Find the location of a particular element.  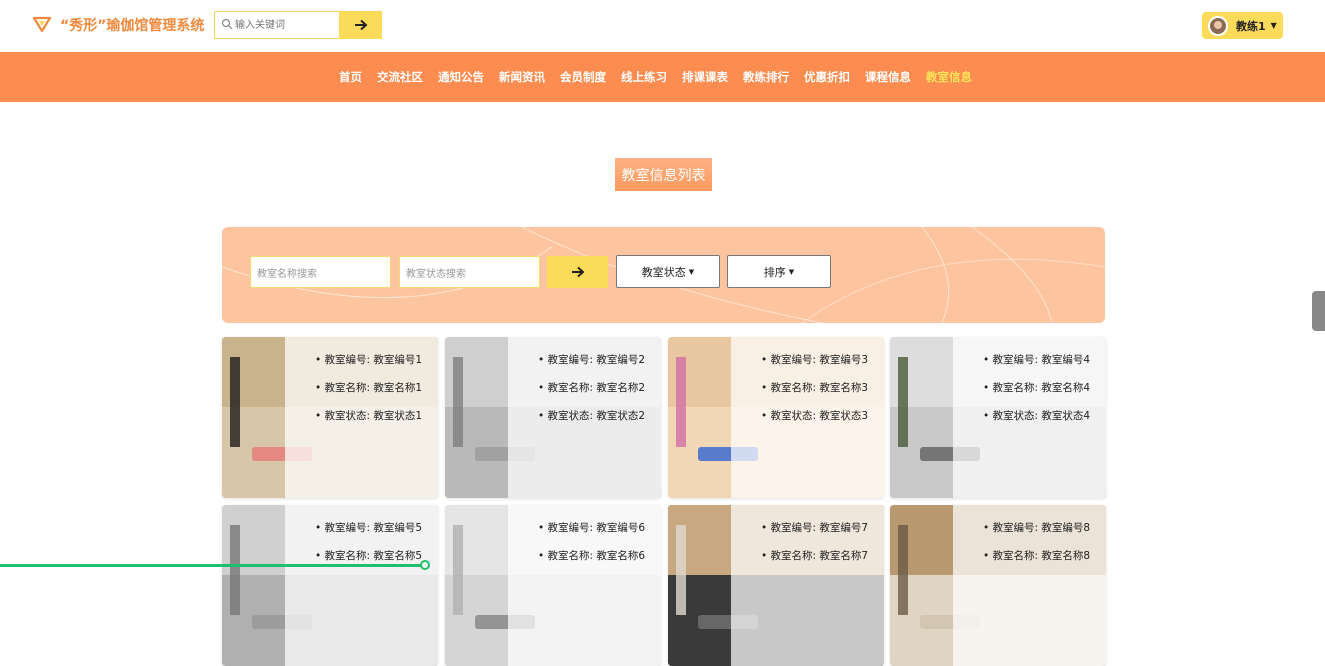

classroom-number: • 教室编号: 教室编号7 is located at coordinates (815, 528).